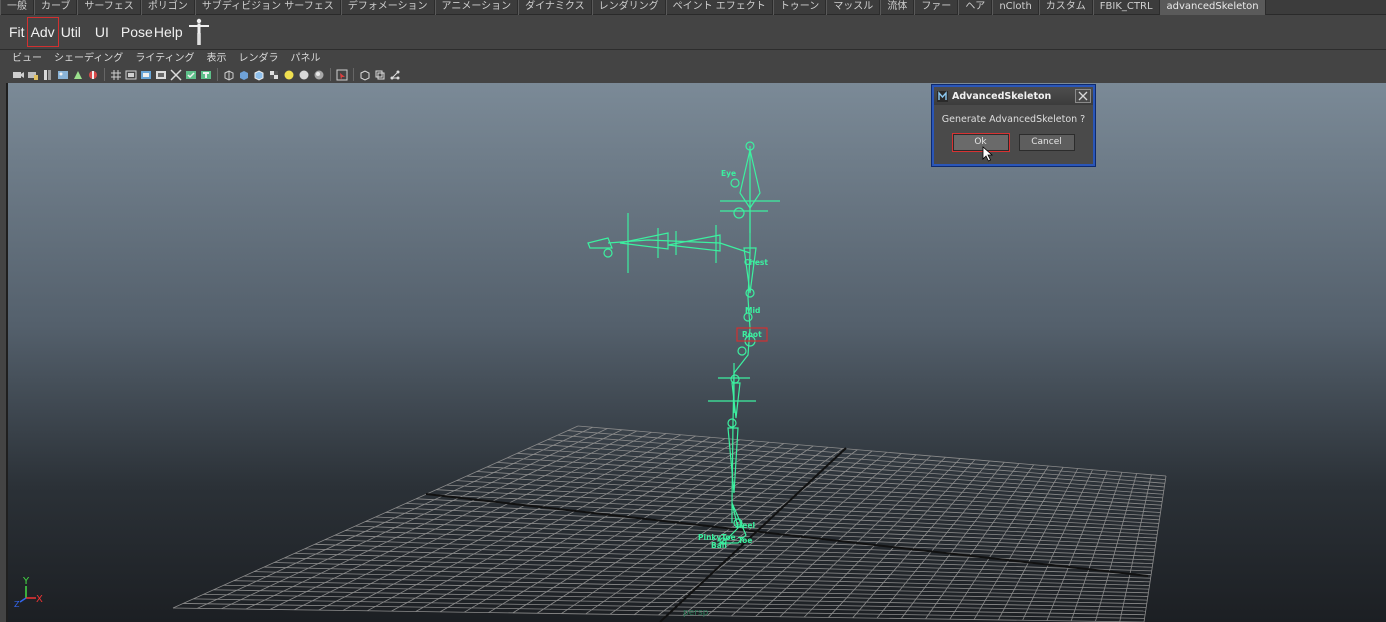 The height and width of the screenshot is (622, 1386). I want to click on ball-label: Ball, so click(719, 545).